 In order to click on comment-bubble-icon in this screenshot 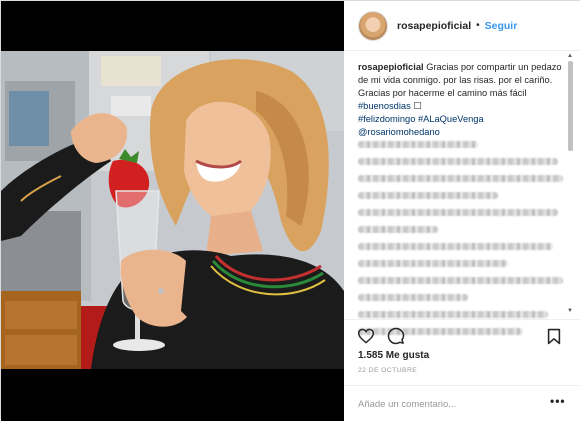, I will do `click(396, 336)`.